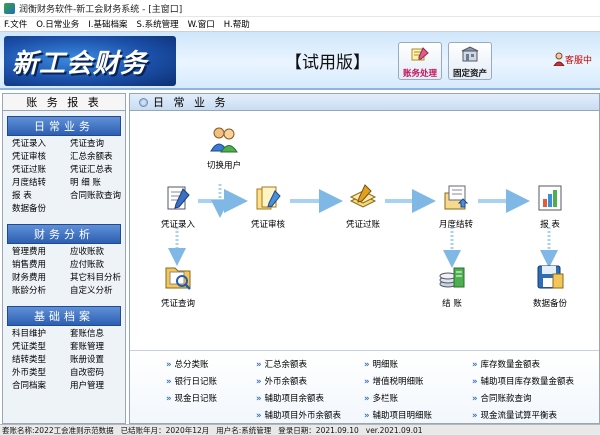  What do you see at coordinates (201, 24) in the screenshot?
I see `menu-window: W.窗口` at bounding box center [201, 24].